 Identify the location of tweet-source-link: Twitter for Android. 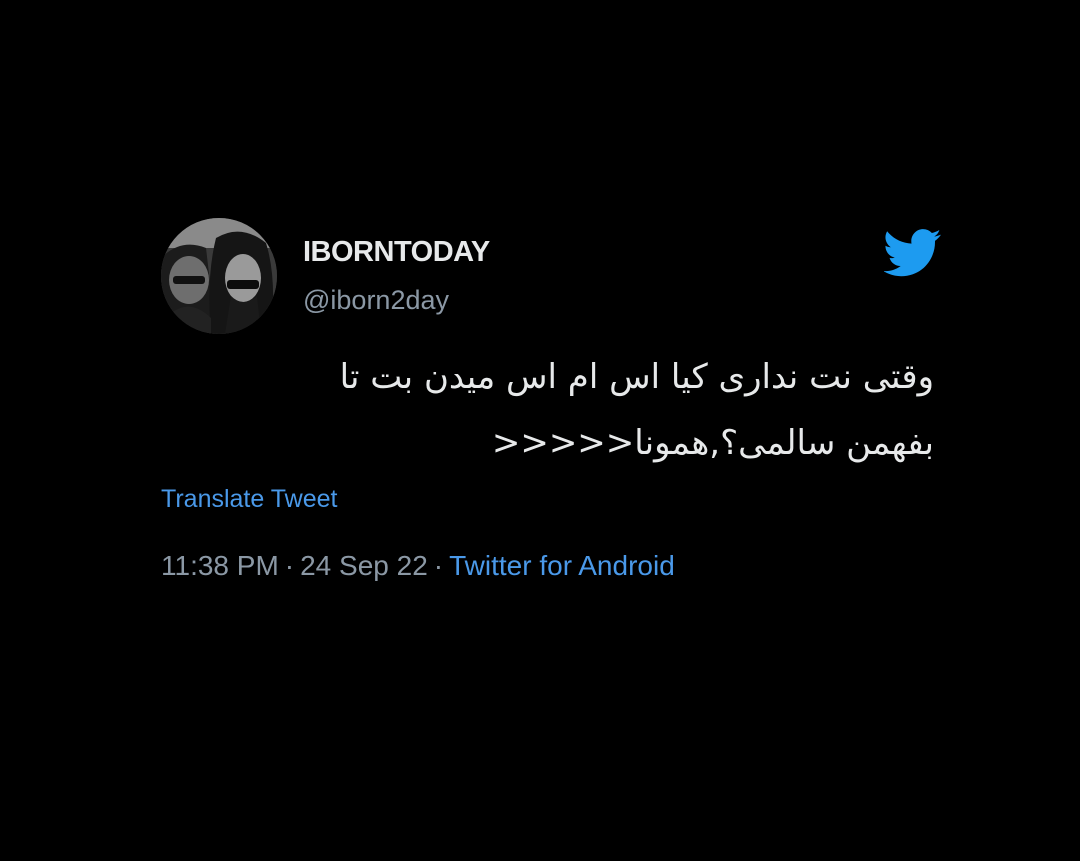
(562, 565).